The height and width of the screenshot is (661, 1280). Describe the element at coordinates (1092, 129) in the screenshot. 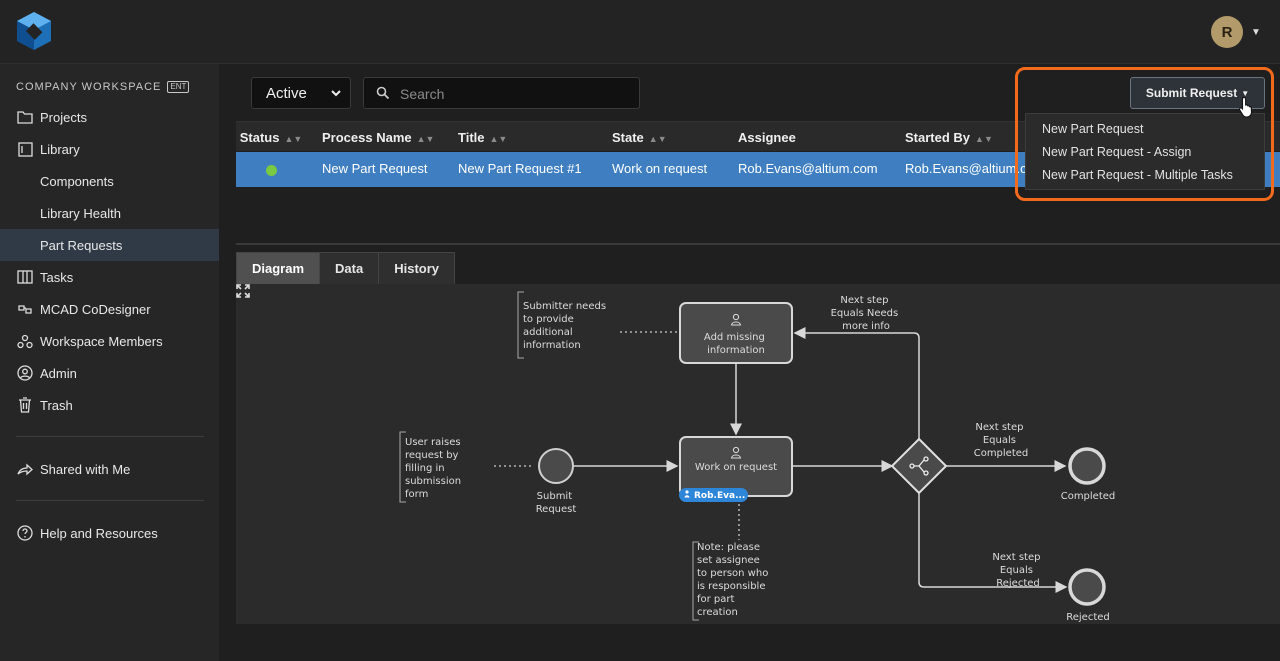

I see `menu-item-new-part-request: New Part Request` at that location.